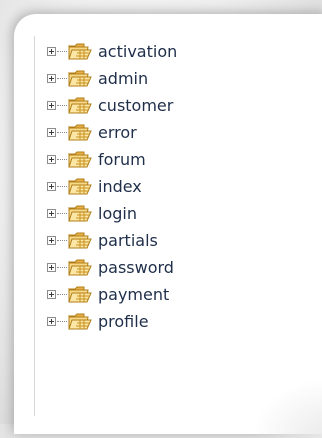 The height and width of the screenshot is (438, 322). I want to click on tree-node-label: error, so click(117, 132).